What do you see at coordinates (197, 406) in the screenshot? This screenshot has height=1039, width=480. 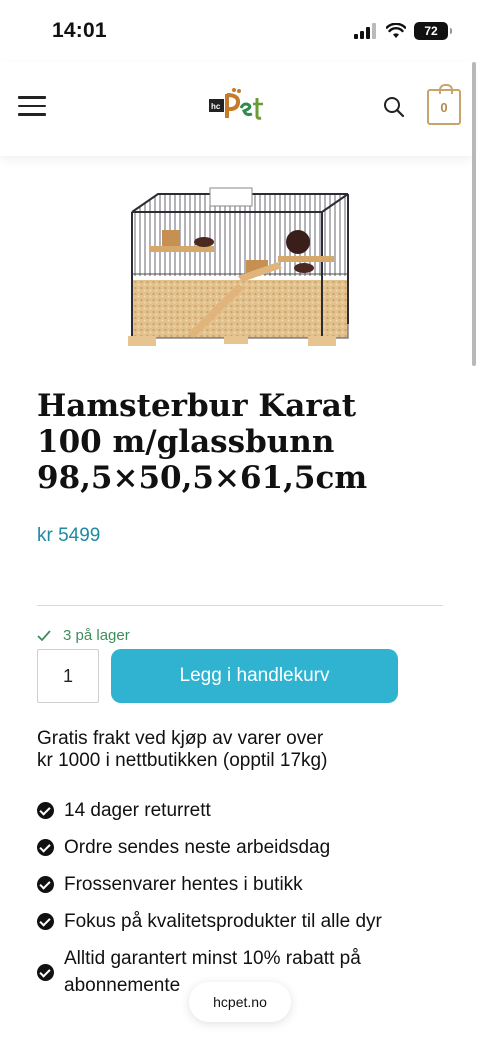 I see `product-title-line: Hamsterbur Karat` at bounding box center [197, 406].